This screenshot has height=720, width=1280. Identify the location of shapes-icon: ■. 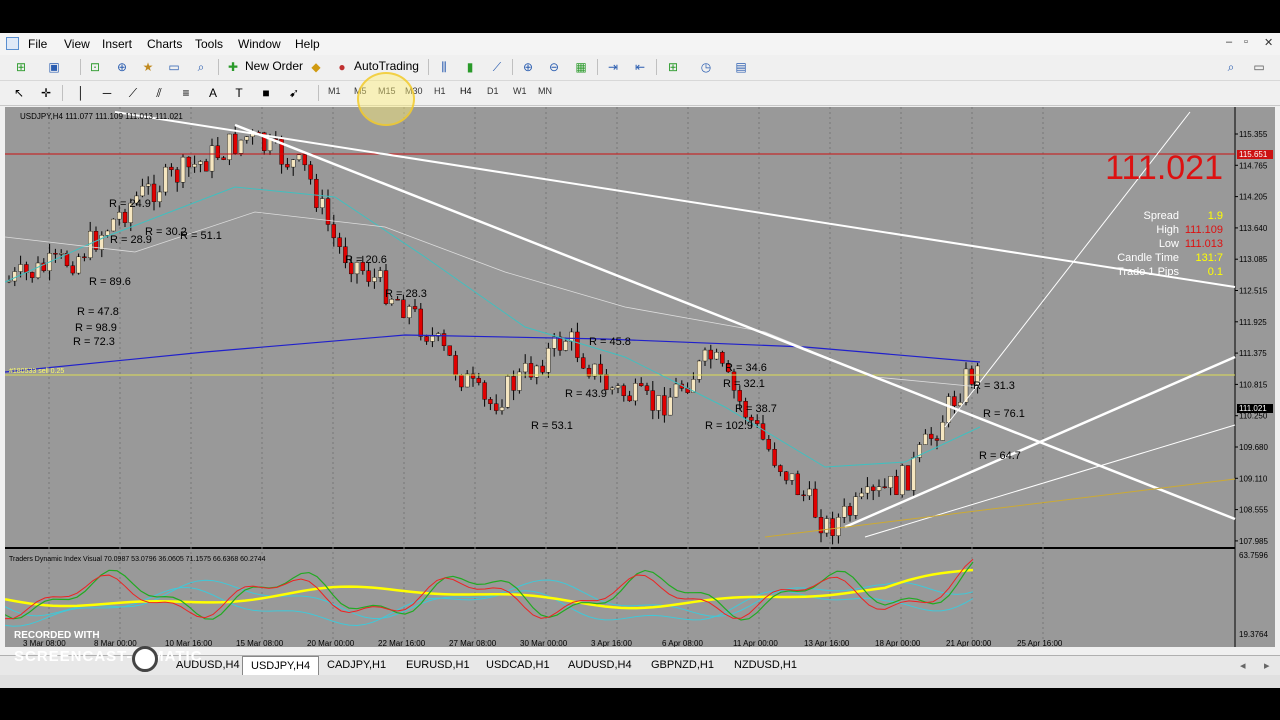
(266, 93).